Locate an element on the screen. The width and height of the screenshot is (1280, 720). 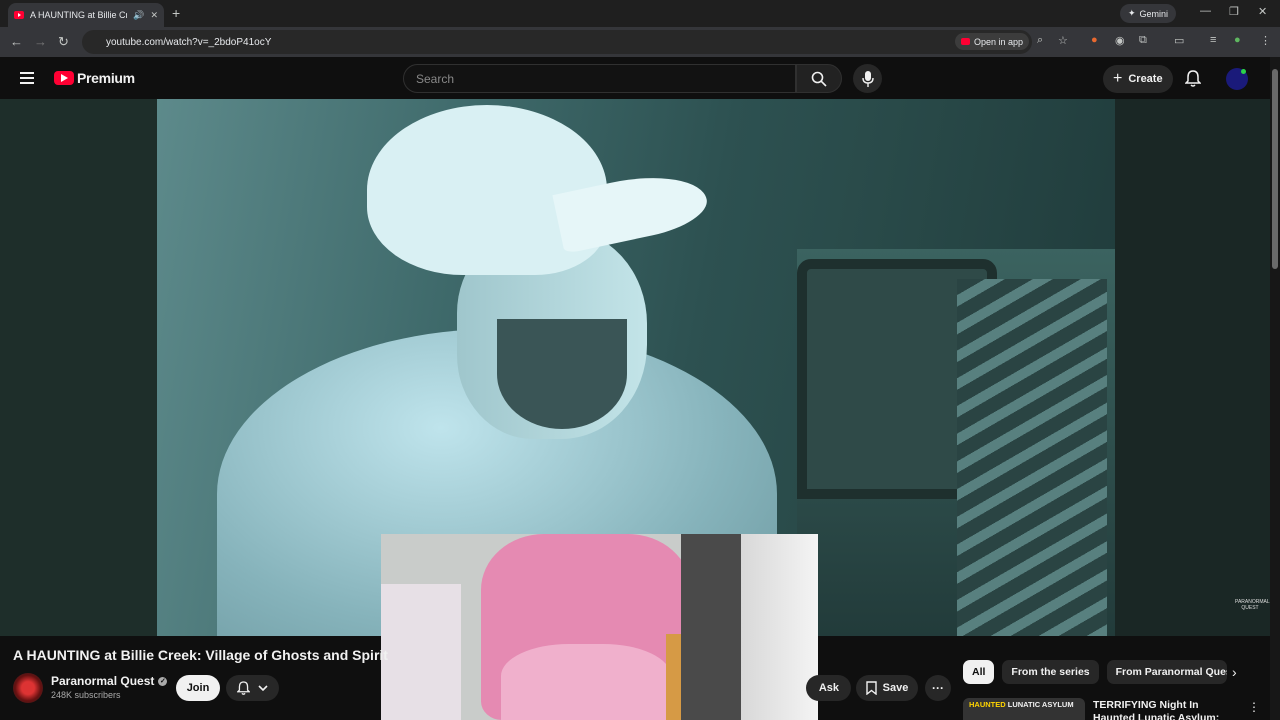
channel-name: Paranormal Quest is located at coordinates (102, 681).